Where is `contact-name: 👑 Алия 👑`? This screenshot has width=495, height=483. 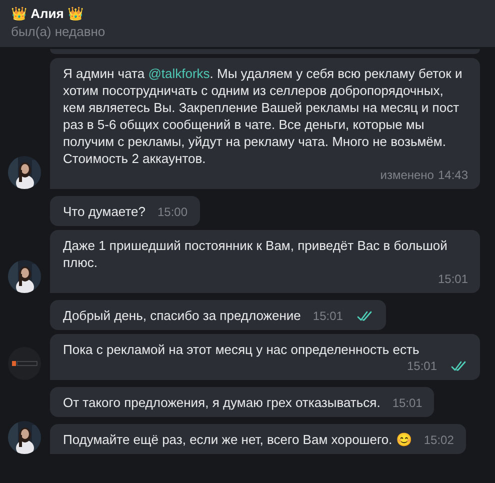
contact-name: 👑 Алия 👑 is located at coordinates (47, 14).